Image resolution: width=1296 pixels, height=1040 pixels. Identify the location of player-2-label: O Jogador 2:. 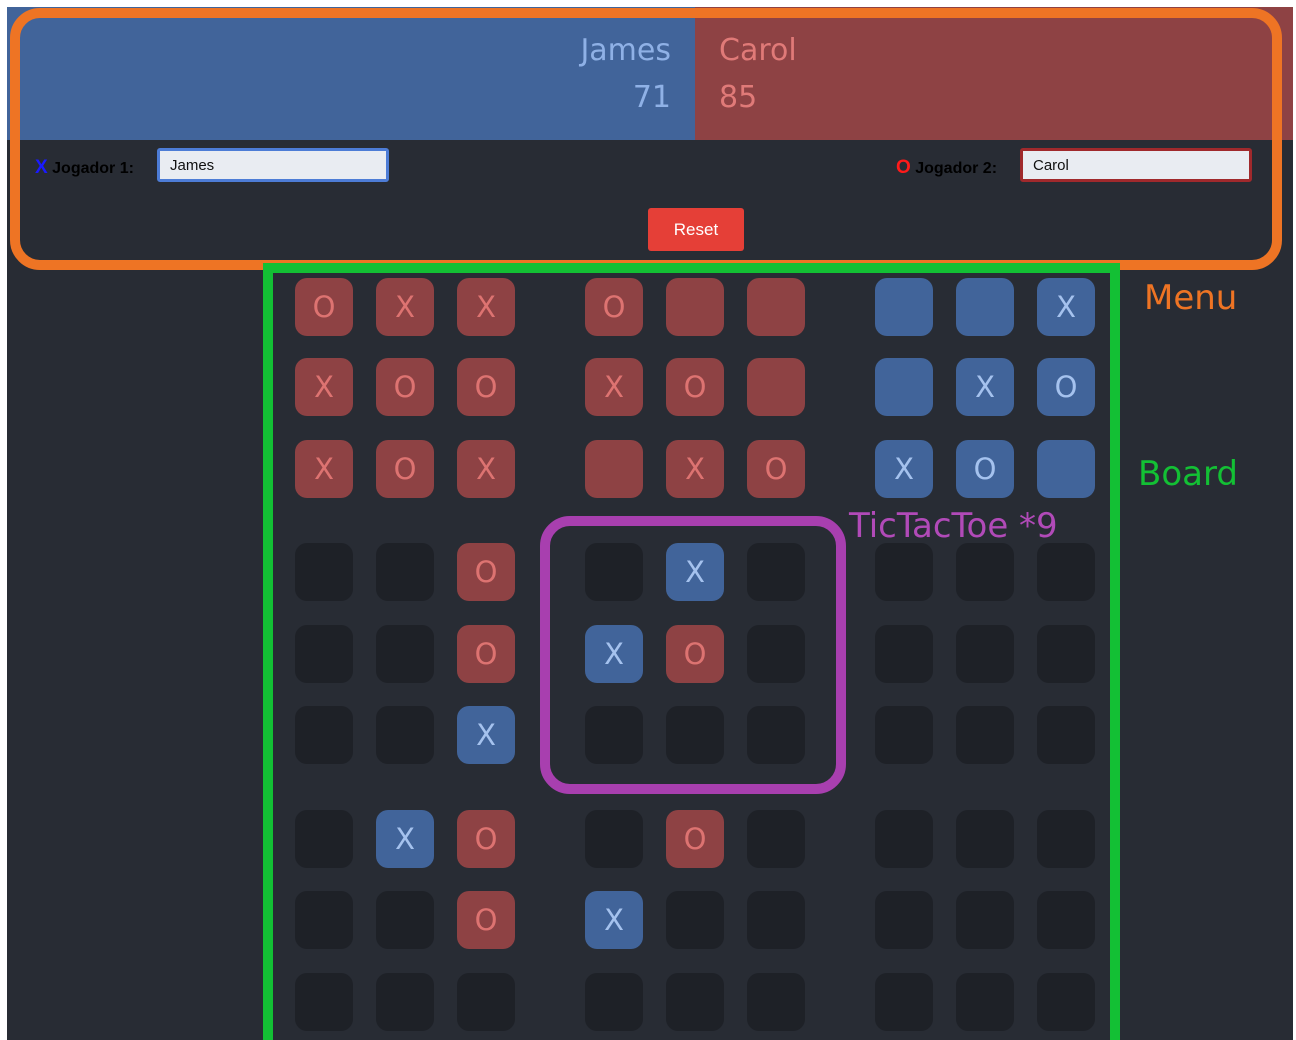
(946, 168).